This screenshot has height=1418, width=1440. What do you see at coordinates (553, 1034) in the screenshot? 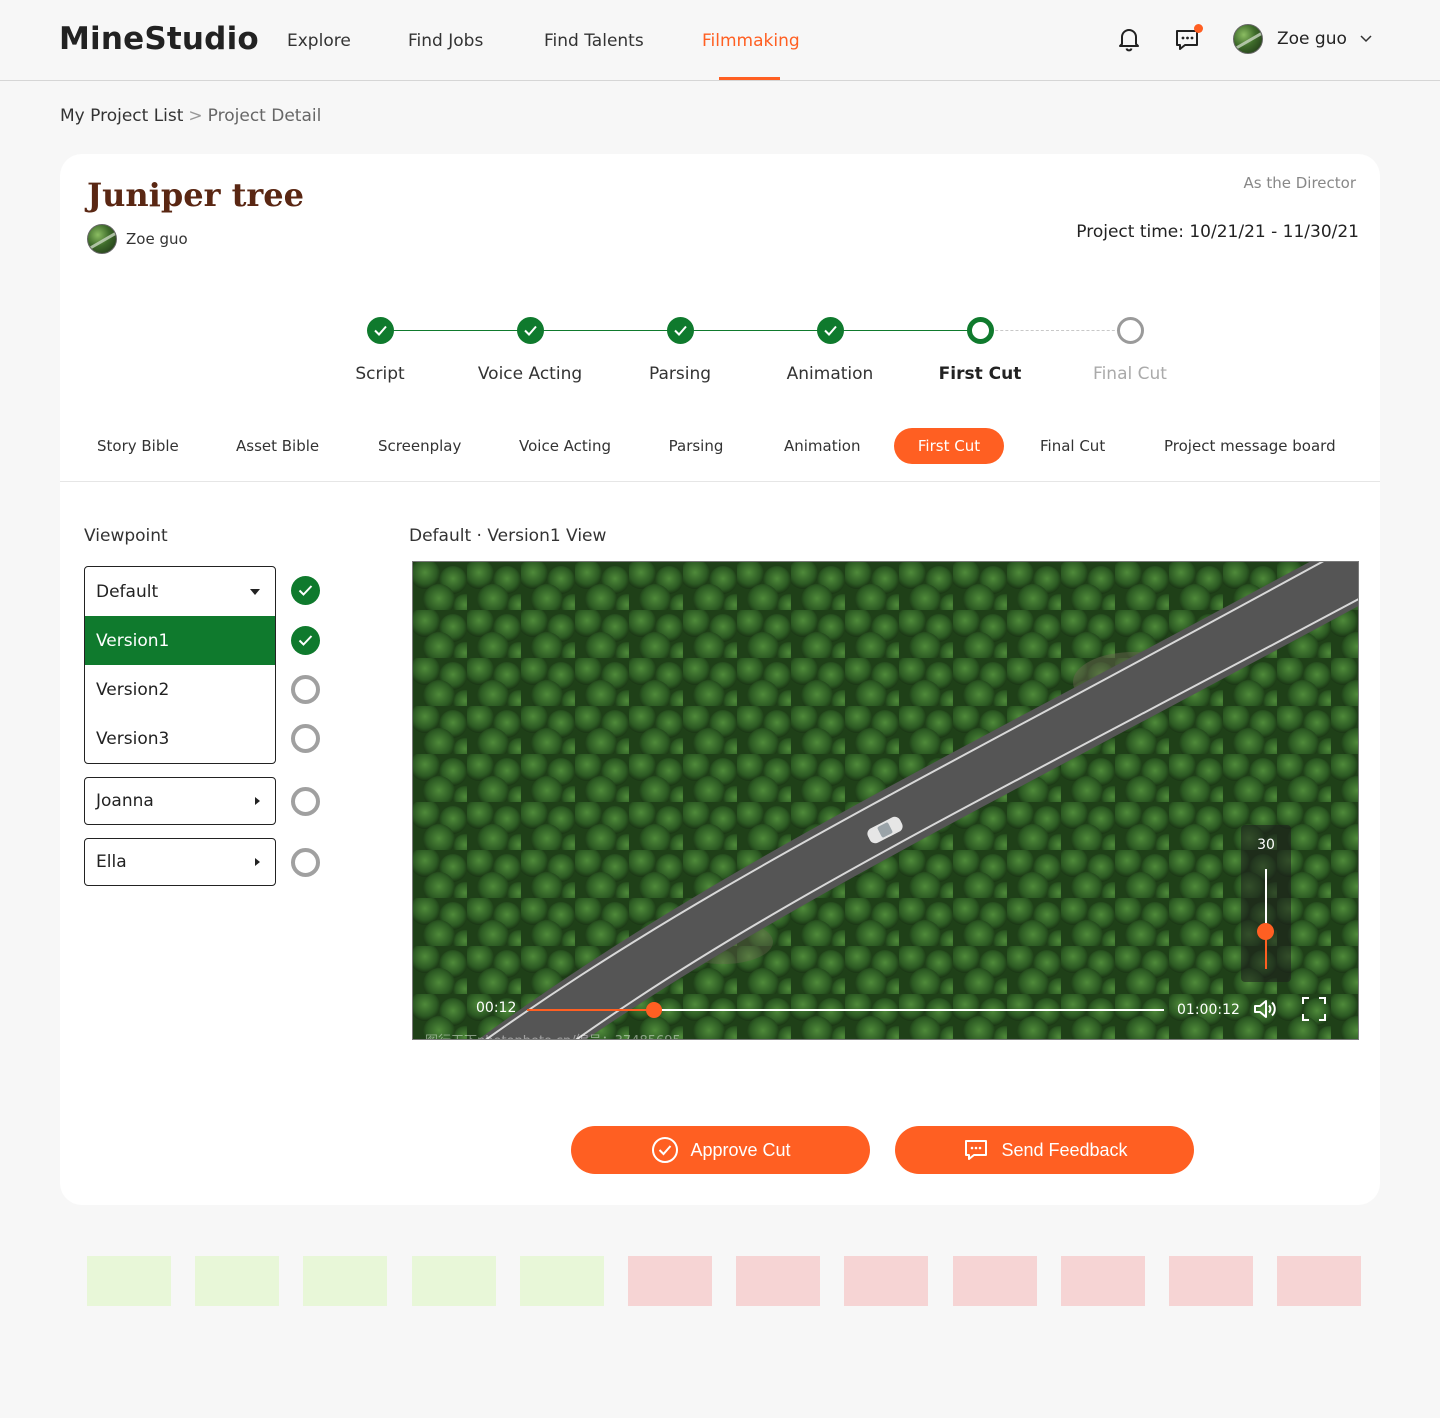
I see `video-watermark: 图行天下photophoto.cn/编号：37485695` at bounding box center [553, 1034].